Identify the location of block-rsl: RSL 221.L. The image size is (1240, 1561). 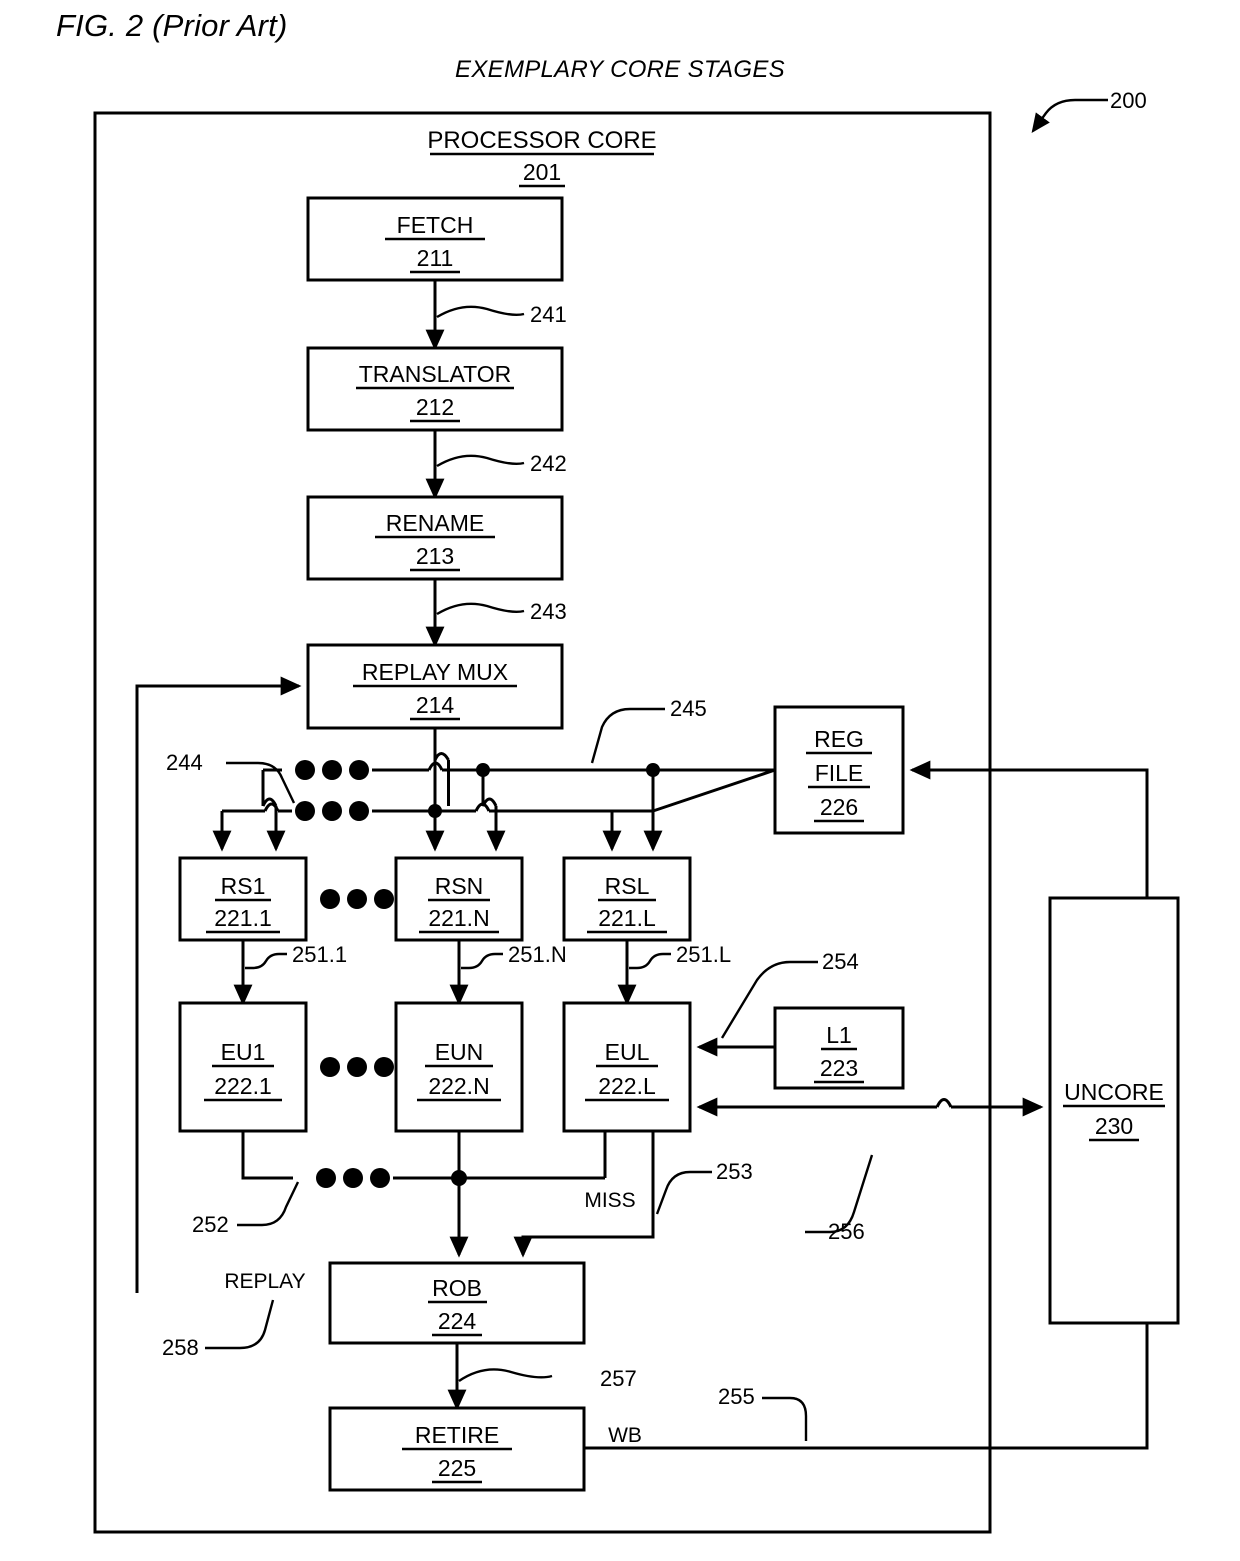
(627, 899).